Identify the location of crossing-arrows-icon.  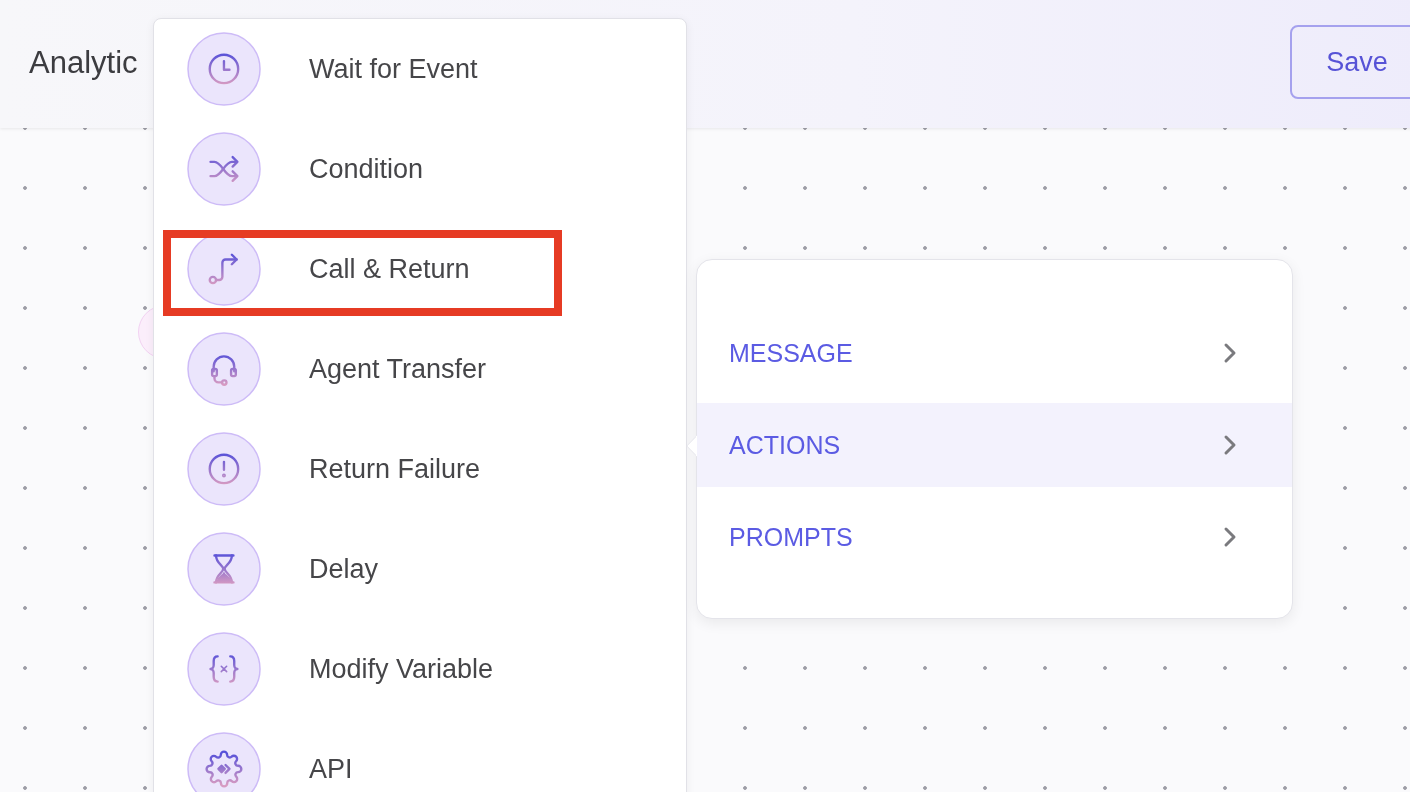
(224, 169).